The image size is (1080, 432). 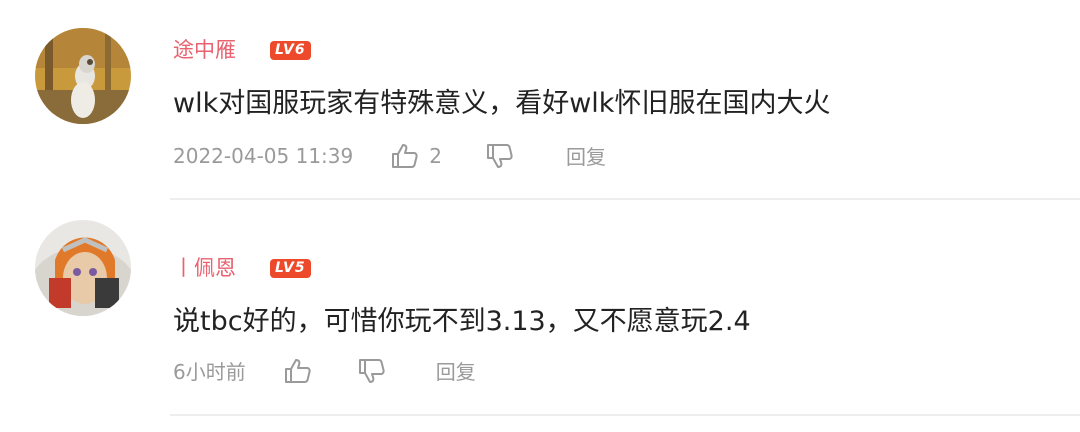 I want to click on like-button, so click(x=298, y=371).